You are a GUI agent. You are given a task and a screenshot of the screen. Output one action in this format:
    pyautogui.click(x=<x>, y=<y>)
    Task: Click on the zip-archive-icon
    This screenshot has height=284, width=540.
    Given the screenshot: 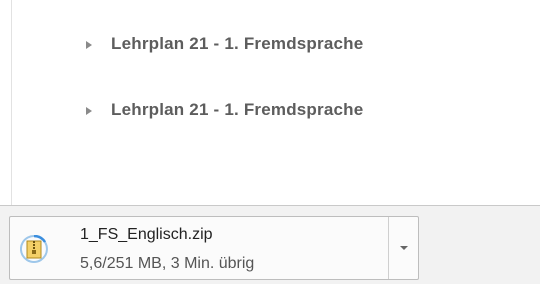 What is the action you would take?
    pyautogui.click(x=34, y=249)
    